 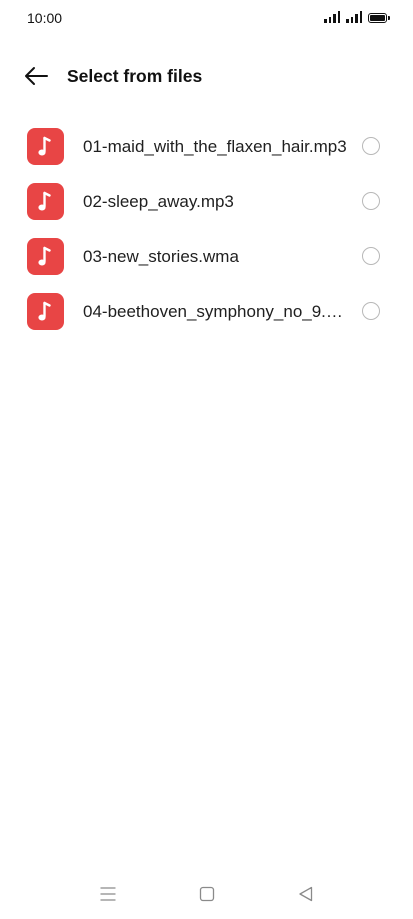 I want to click on file-item: 02-sleep_away.mp3, so click(x=206, y=201).